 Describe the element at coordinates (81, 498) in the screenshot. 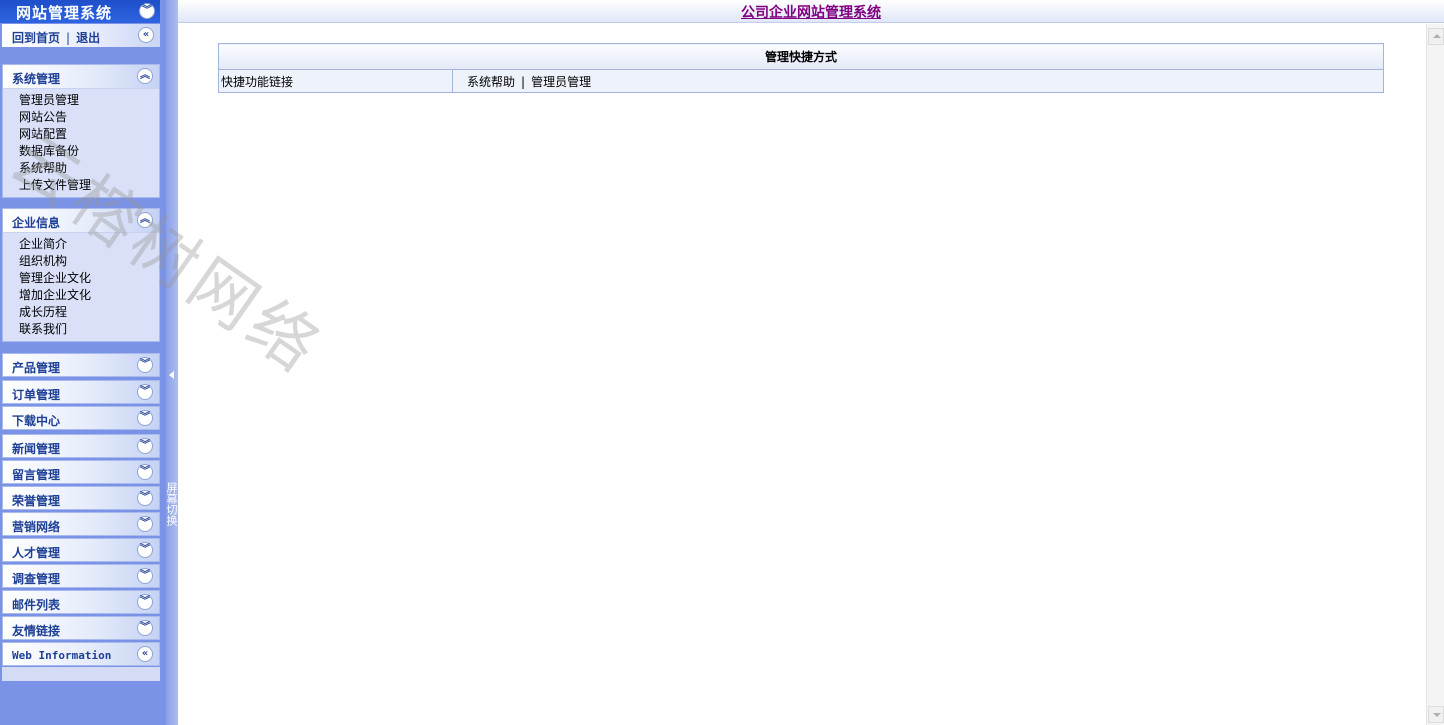

I see `menu-collapsed-honors: 荣誉管理 ︾` at that location.